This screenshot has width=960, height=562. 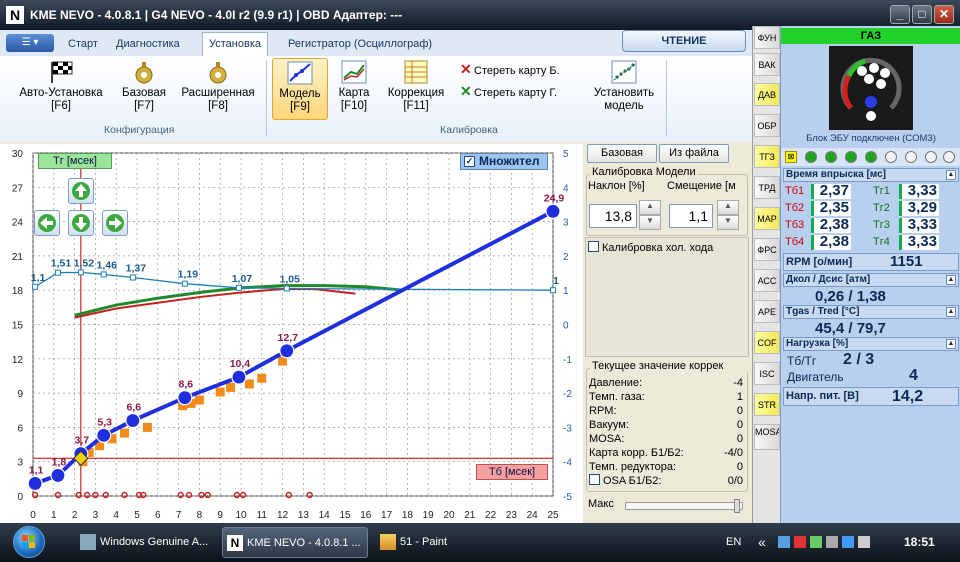 What do you see at coordinates (762, 542) in the screenshot?
I see `tray-expand-button: «` at bounding box center [762, 542].